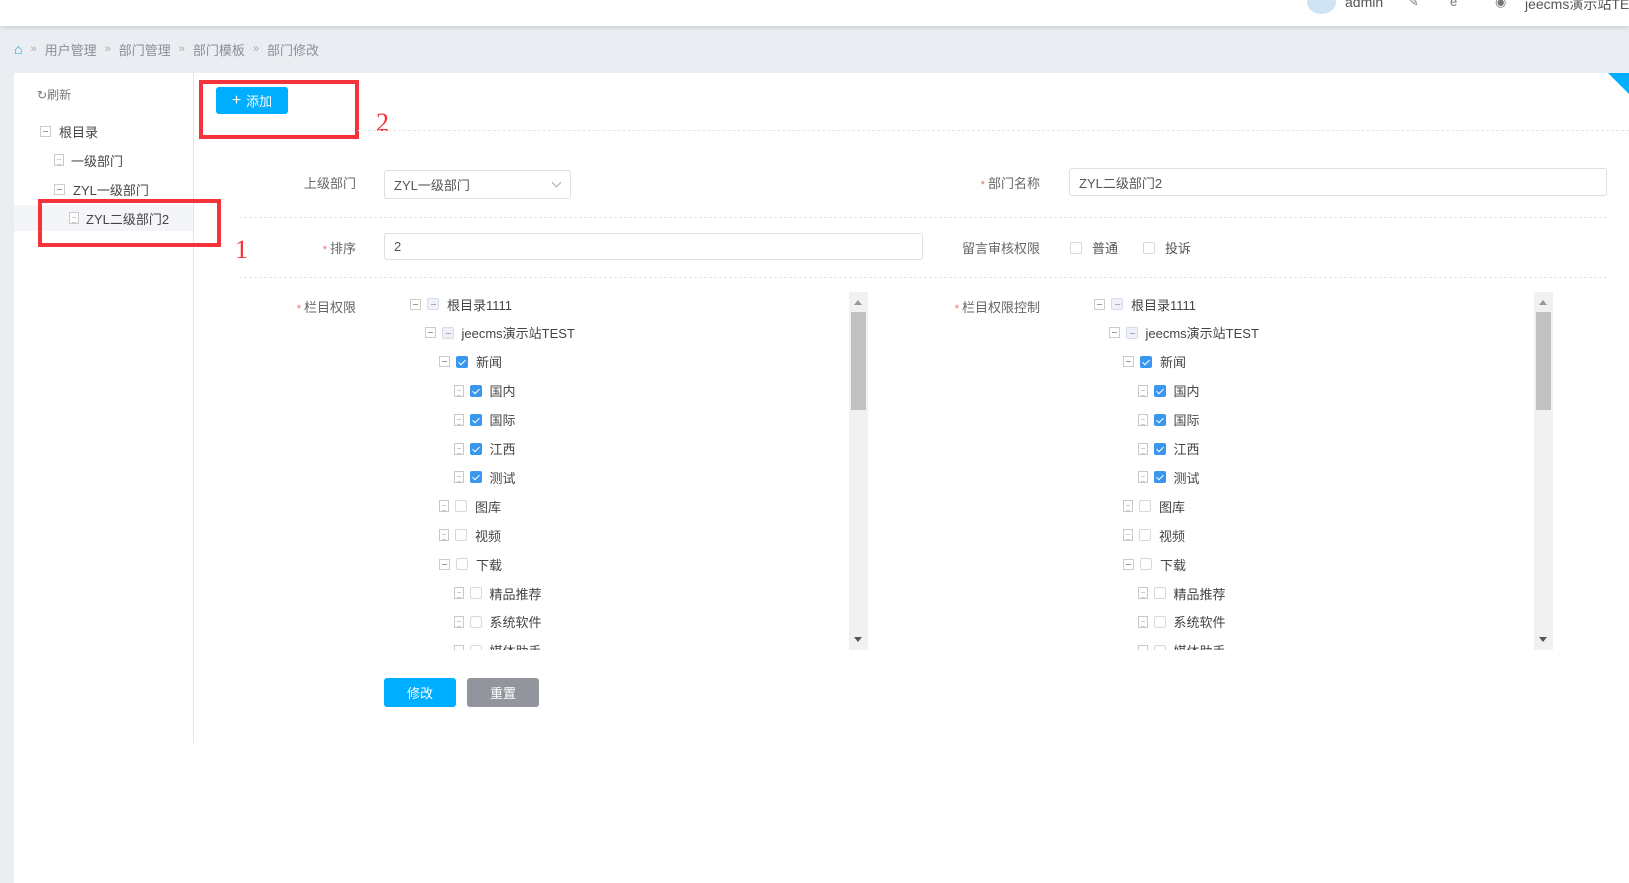 The image size is (1629, 883). I want to click on review-option-complaint: 投诉, so click(1167, 247).